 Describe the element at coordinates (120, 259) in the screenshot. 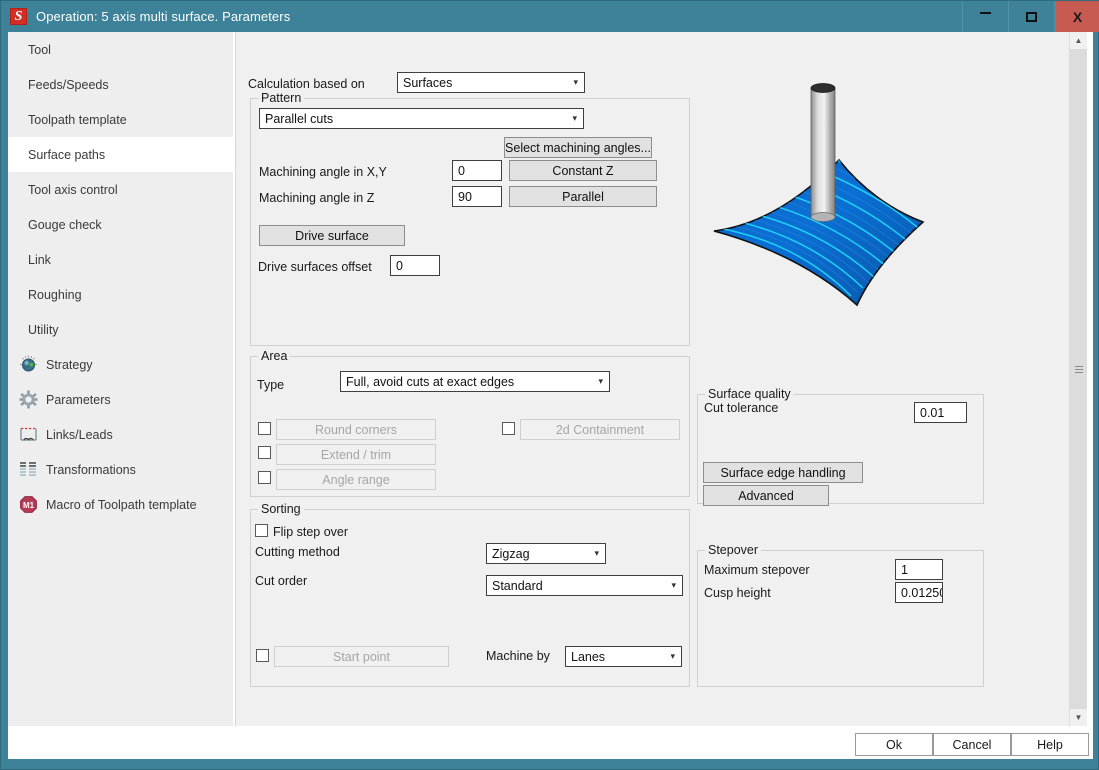

I see `sidebar-item-link: Link` at that location.